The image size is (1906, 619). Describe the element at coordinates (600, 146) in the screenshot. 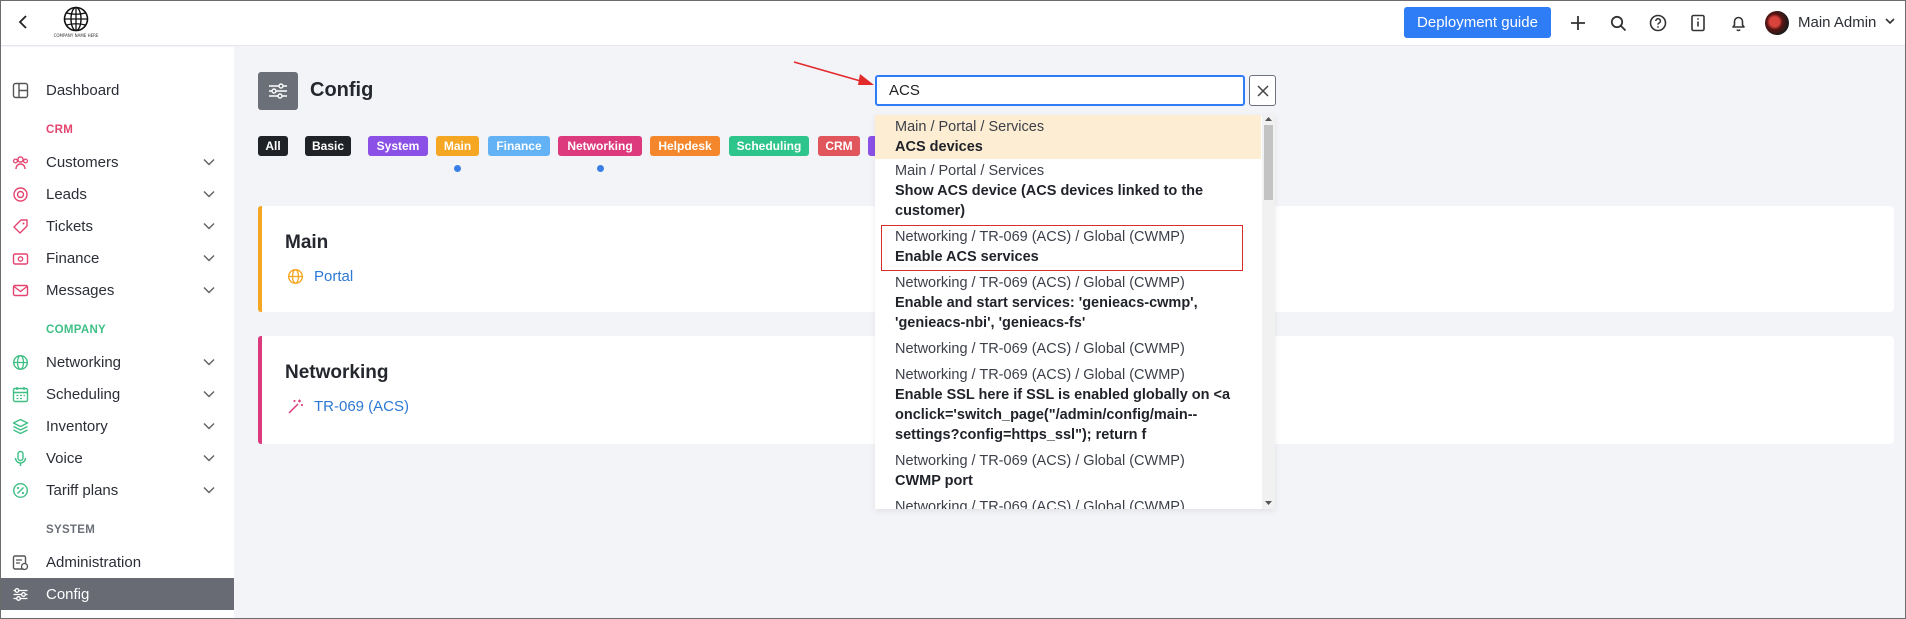

I see `filter-networking: Networking` at that location.